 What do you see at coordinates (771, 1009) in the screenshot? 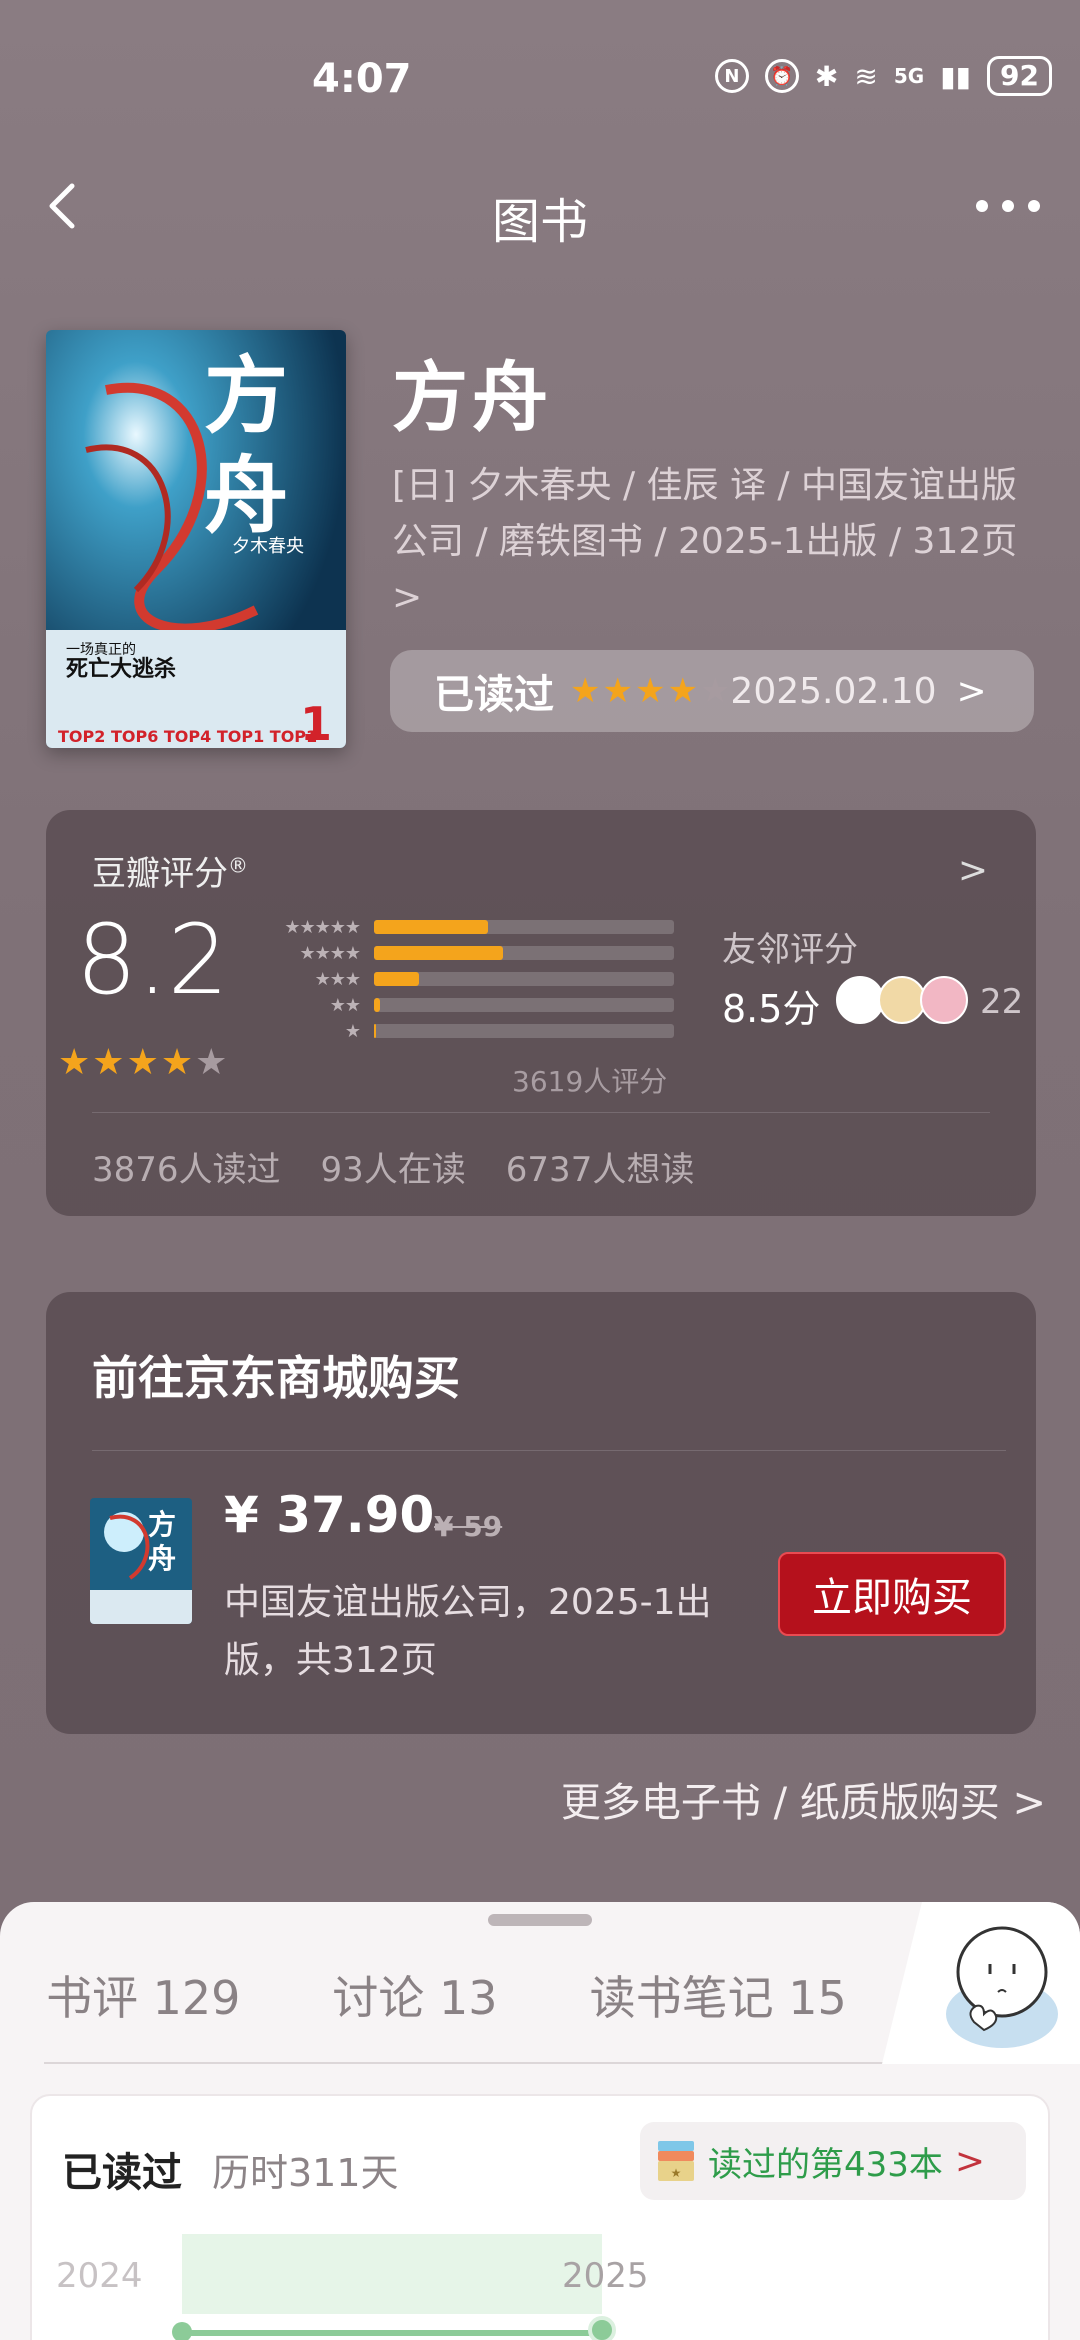
I see `friend-rating-score: 8.5分` at bounding box center [771, 1009].